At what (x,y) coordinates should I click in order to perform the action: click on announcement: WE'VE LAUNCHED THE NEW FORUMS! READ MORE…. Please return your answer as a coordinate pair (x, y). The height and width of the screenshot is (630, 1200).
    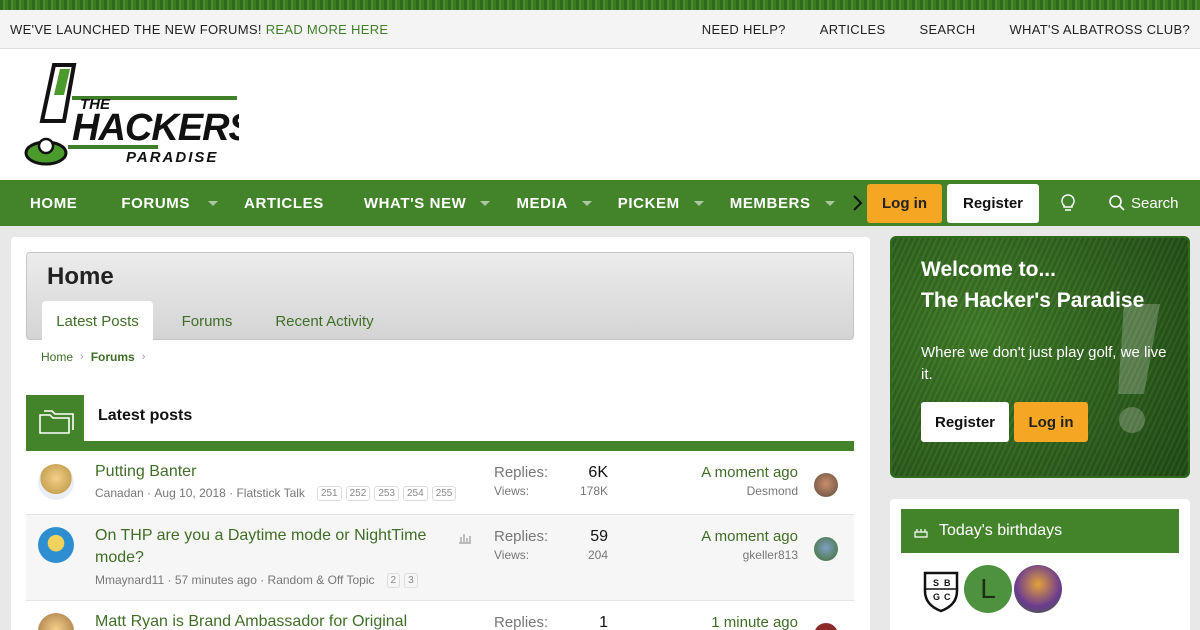
    Looking at the image, I should click on (199, 29).